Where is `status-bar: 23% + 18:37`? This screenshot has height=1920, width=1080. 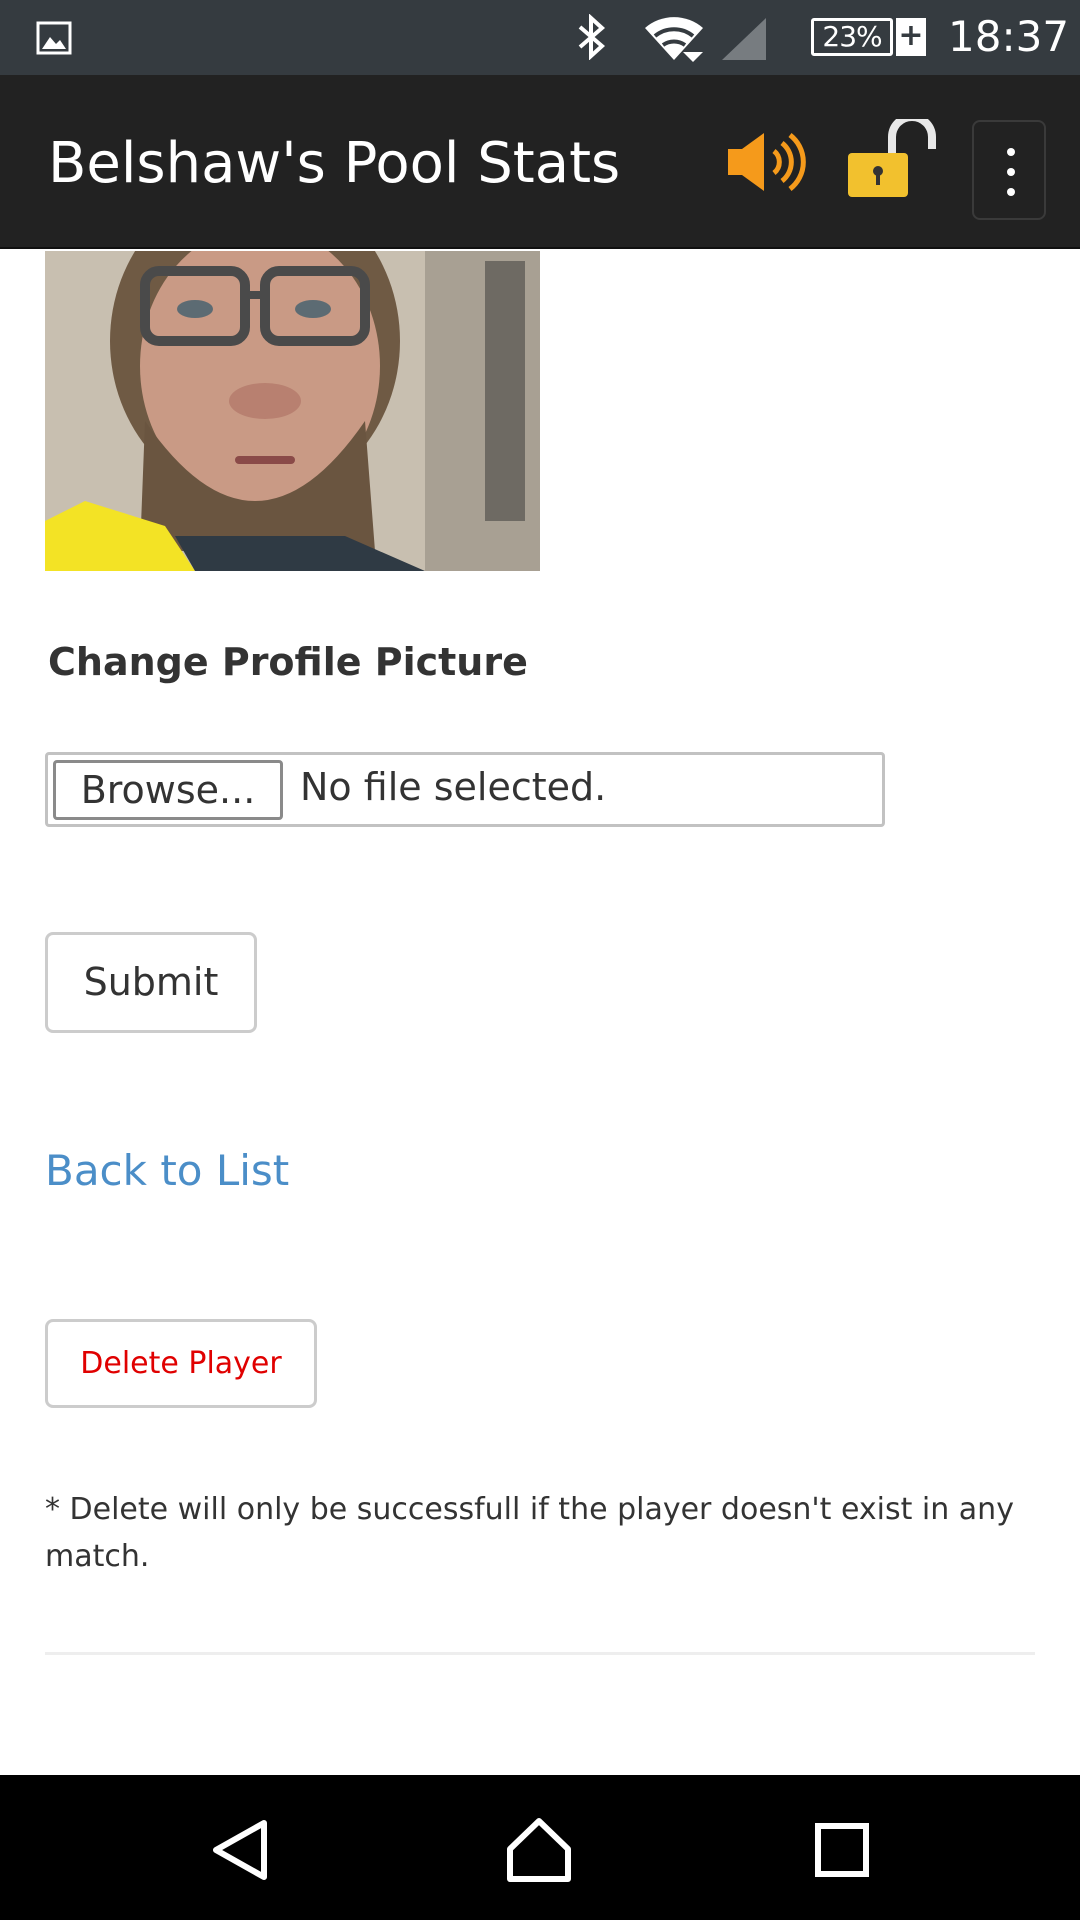
status-bar: 23% + 18:37 is located at coordinates (540, 37).